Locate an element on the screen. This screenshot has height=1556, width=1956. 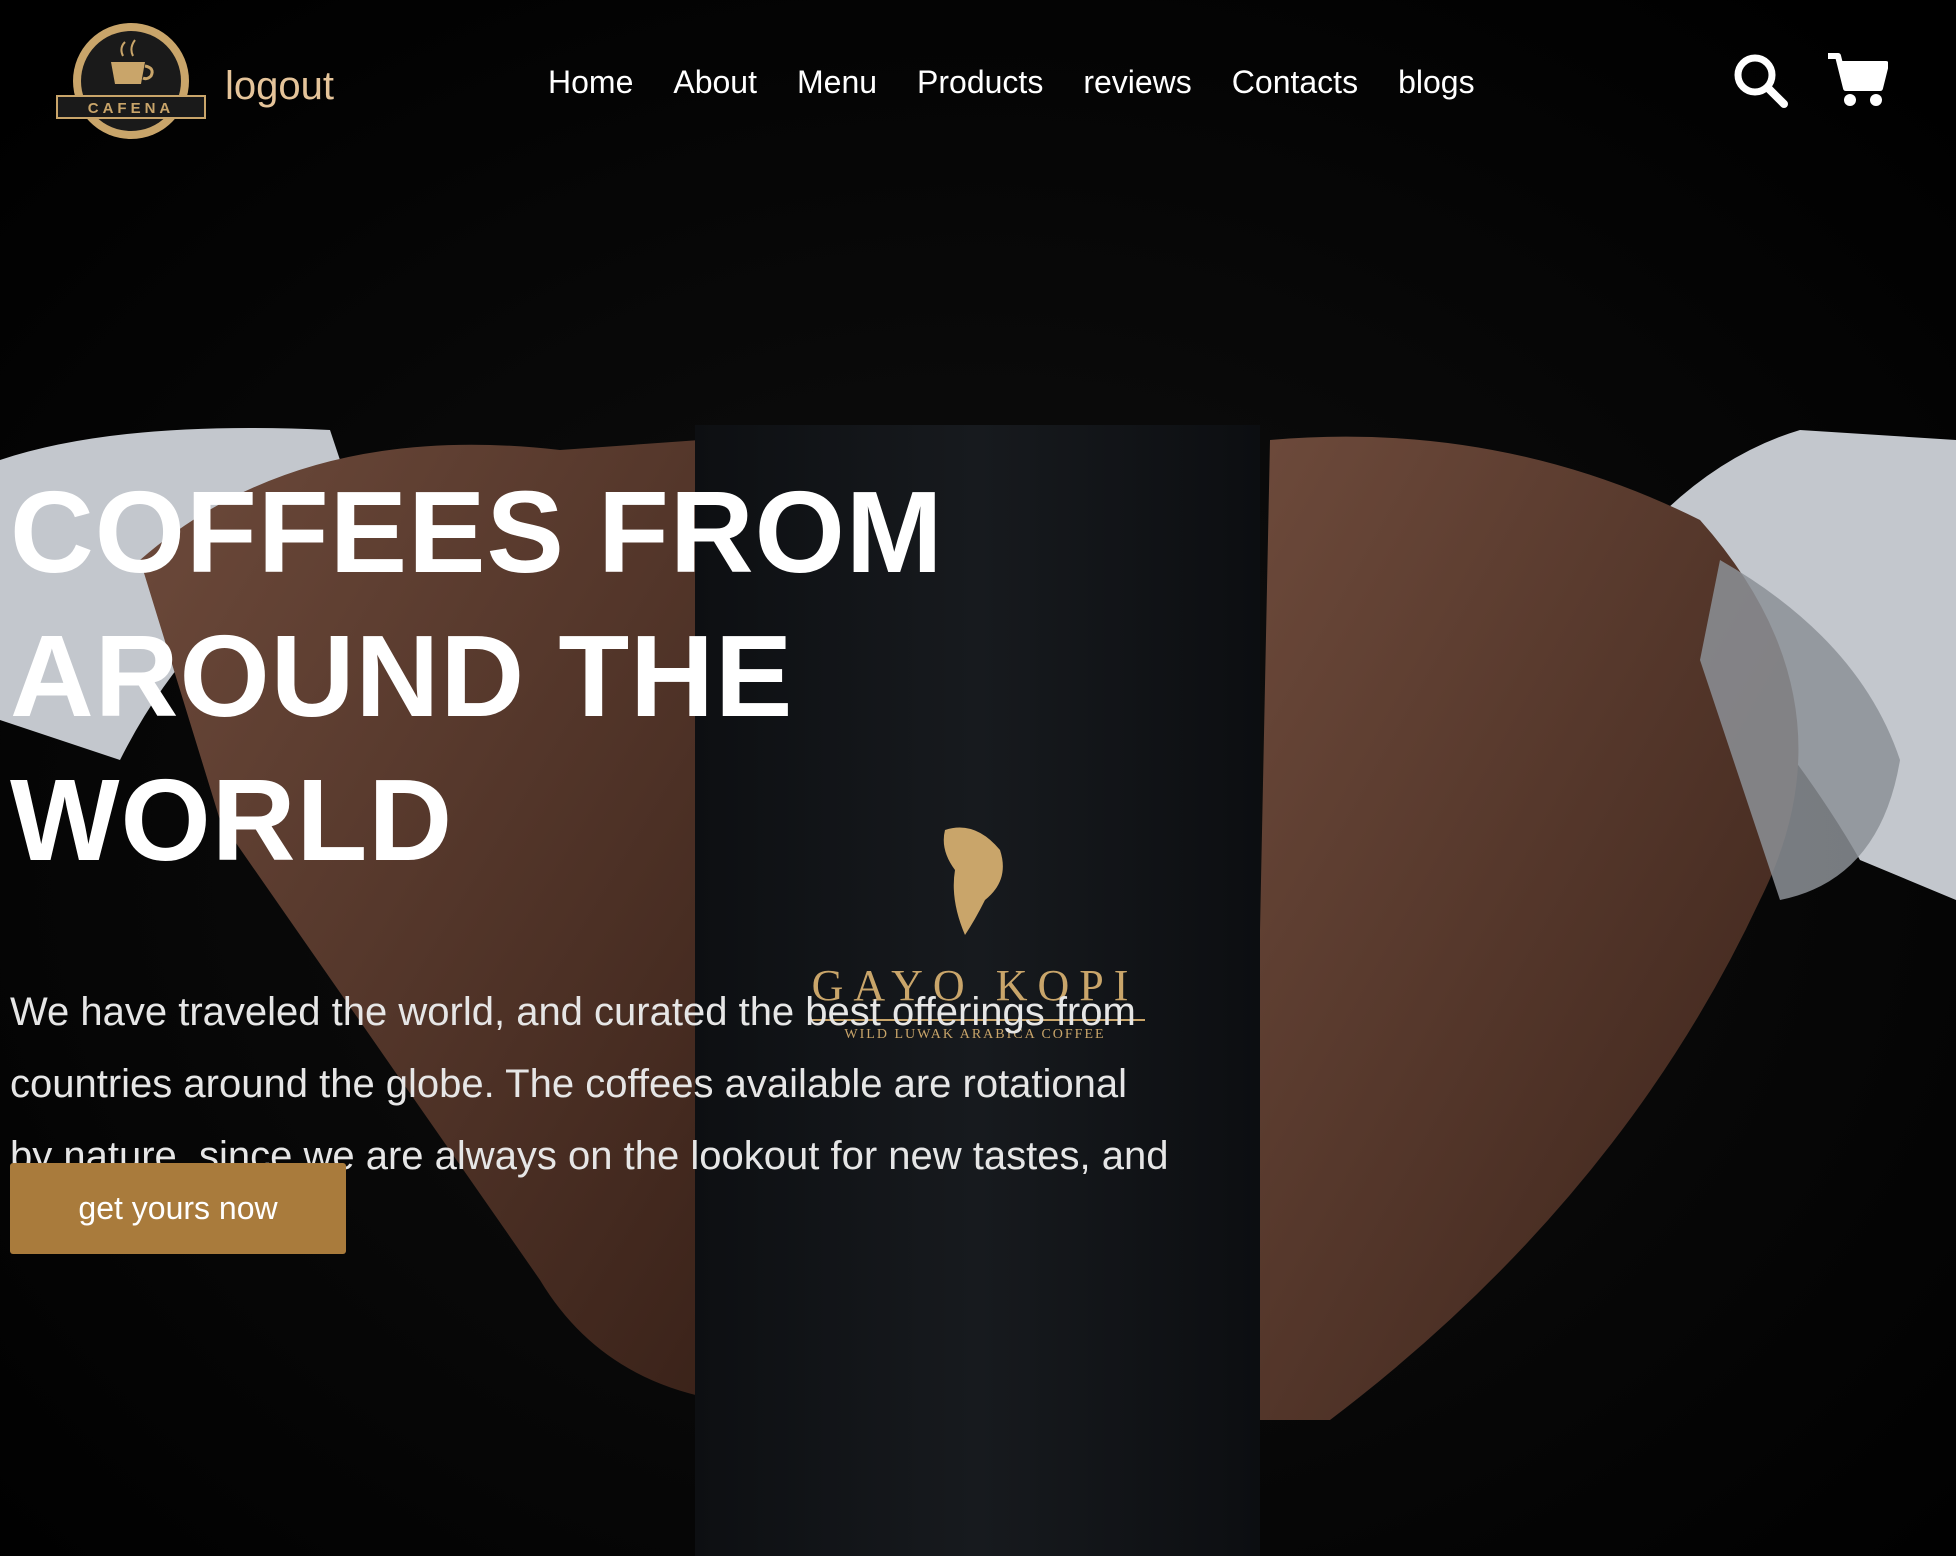
logout-link: logout is located at coordinates (279, 86).